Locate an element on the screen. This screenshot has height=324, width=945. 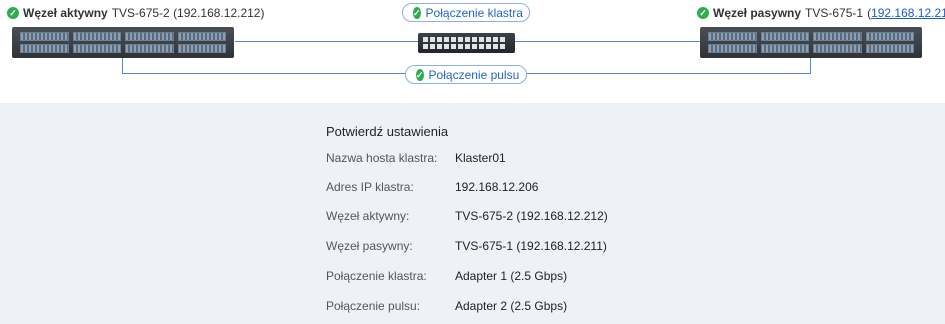
passive-node-role: Węzeł pasywny is located at coordinates (757, 13).